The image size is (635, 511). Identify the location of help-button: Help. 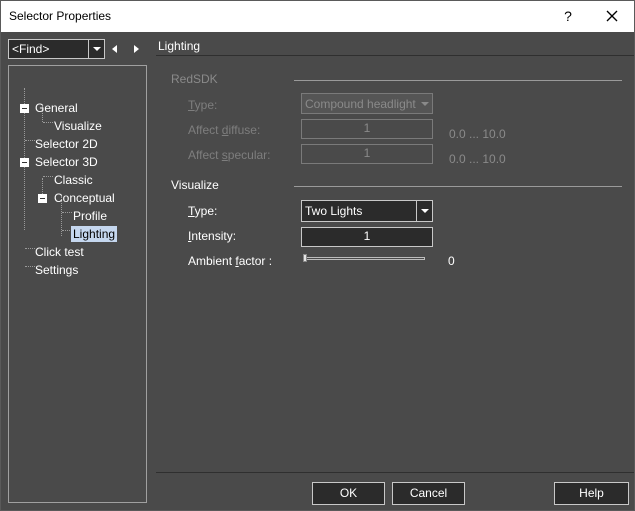
(591, 493).